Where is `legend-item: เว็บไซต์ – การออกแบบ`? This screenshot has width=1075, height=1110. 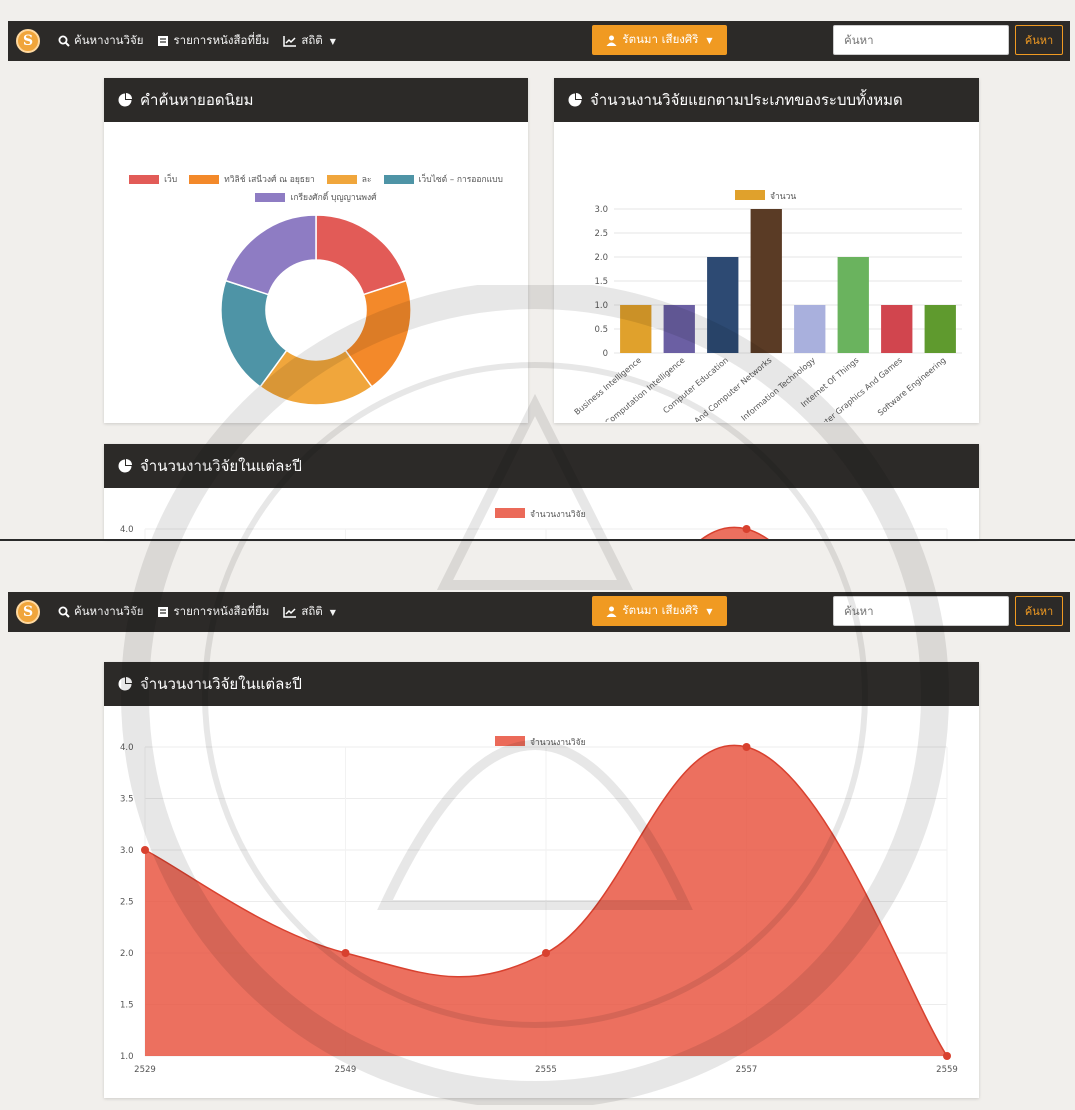
legend-item: เว็บไซต์ – การออกแบบ is located at coordinates (443, 179).